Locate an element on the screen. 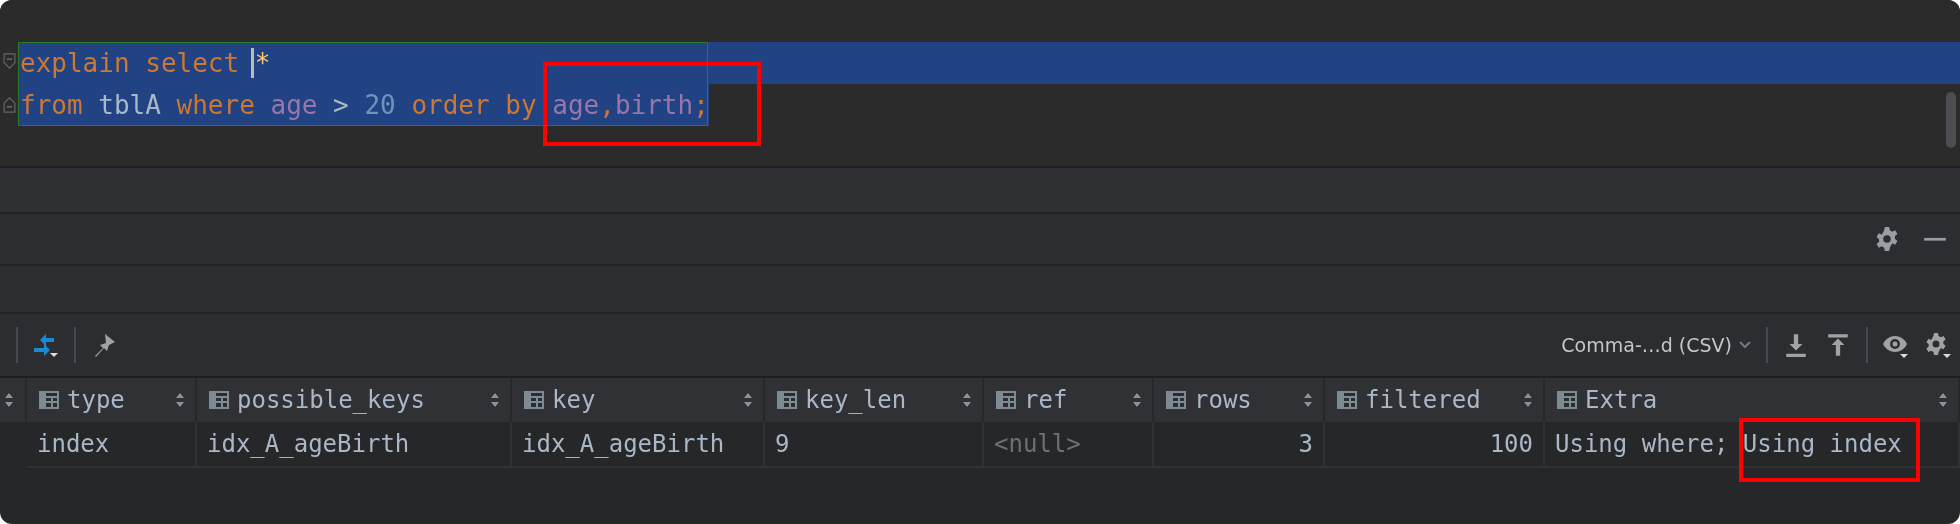  column-header: possible_keys is located at coordinates (354, 400).